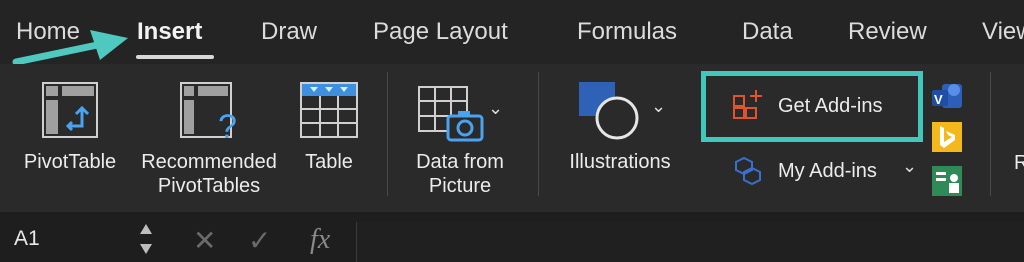  What do you see at coordinates (259, 240) in the screenshot?
I see `confirm-icon: ✓` at bounding box center [259, 240].